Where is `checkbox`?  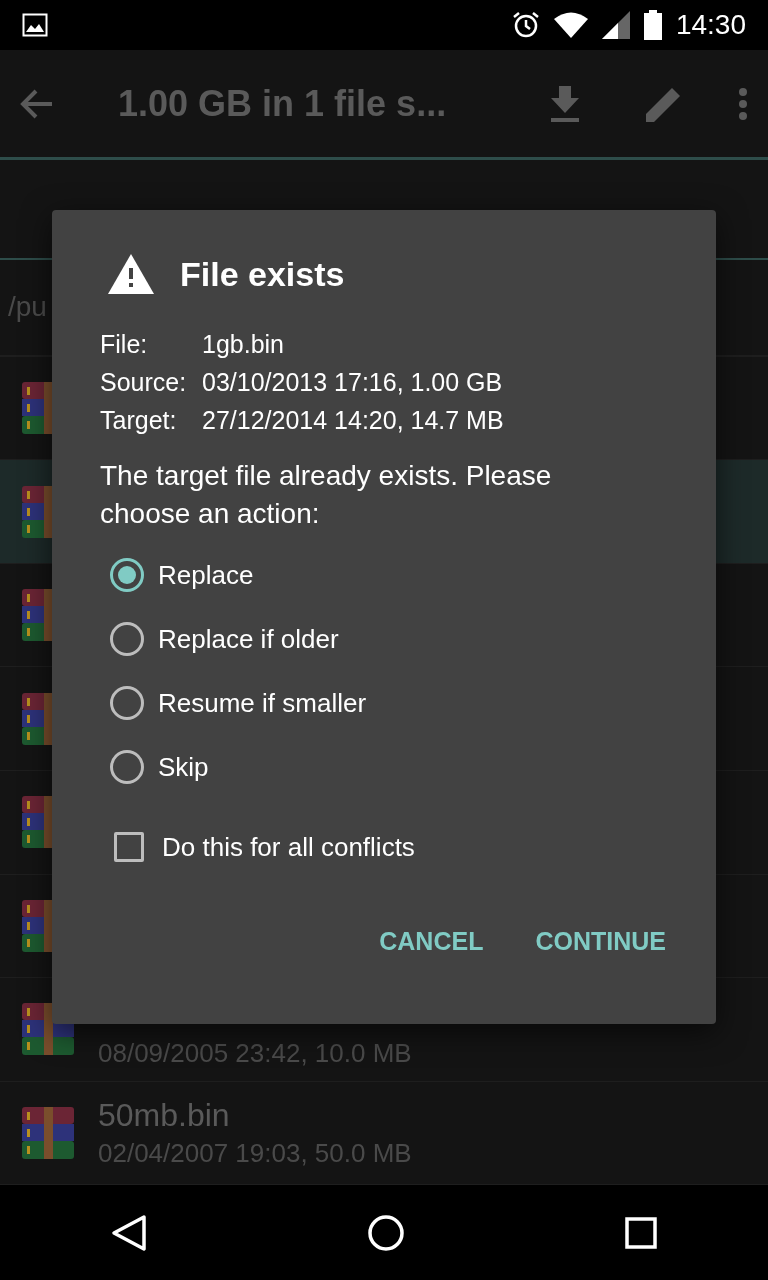 checkbox is located at coordinates (129, 847).